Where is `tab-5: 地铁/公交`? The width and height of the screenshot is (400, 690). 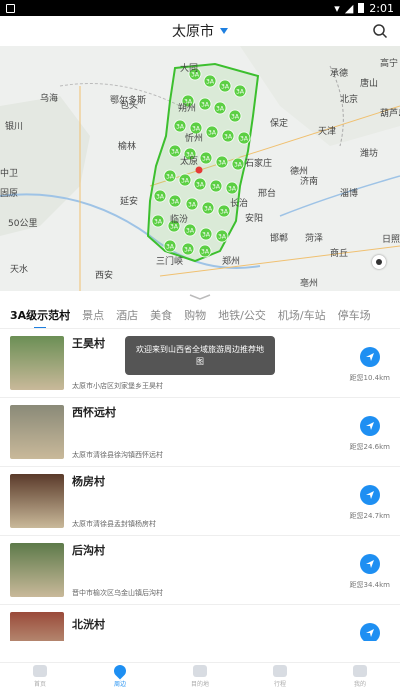 tab-5: 地铁/公交 is located at coordinates (242, 316).